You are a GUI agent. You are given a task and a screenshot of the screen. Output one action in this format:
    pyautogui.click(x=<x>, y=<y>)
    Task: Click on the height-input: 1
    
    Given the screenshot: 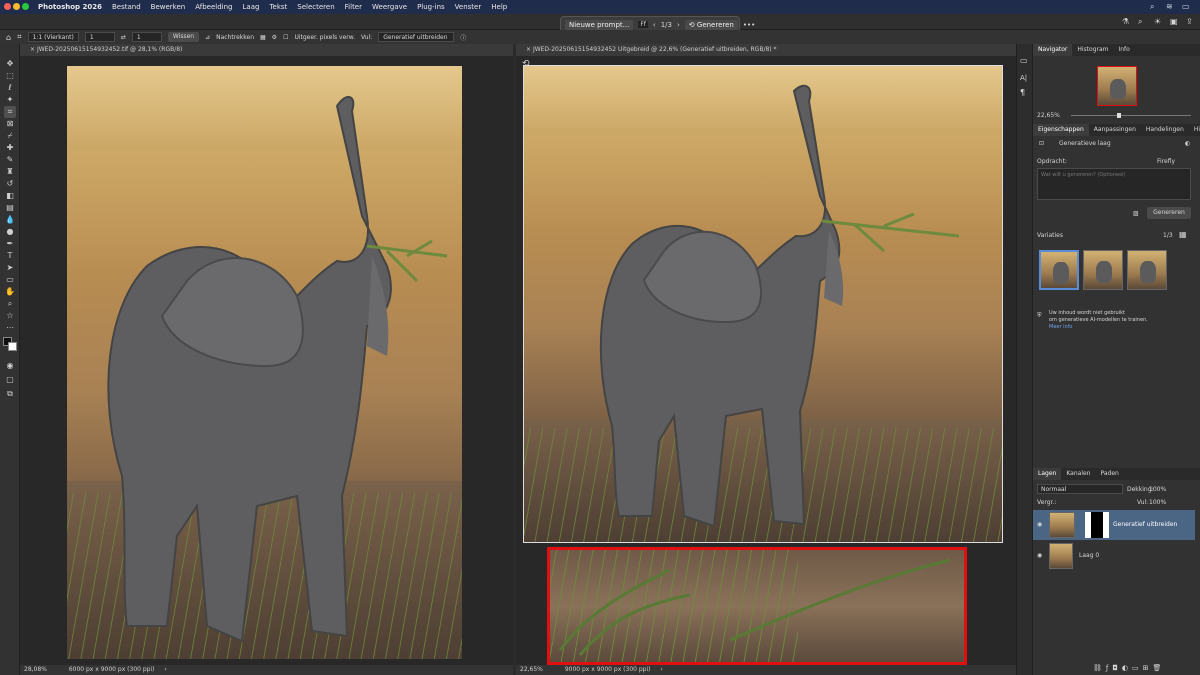 What is the action you would take?
    pyautogui.click(x=146, y=37)
    